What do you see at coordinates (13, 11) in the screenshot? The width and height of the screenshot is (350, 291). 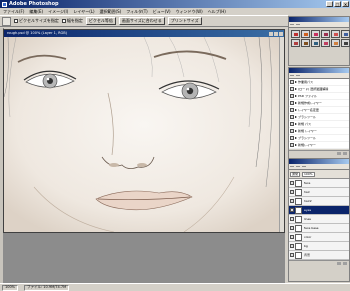 I see `menu-file: ファイル(F)` at bounding box center [13, 11].